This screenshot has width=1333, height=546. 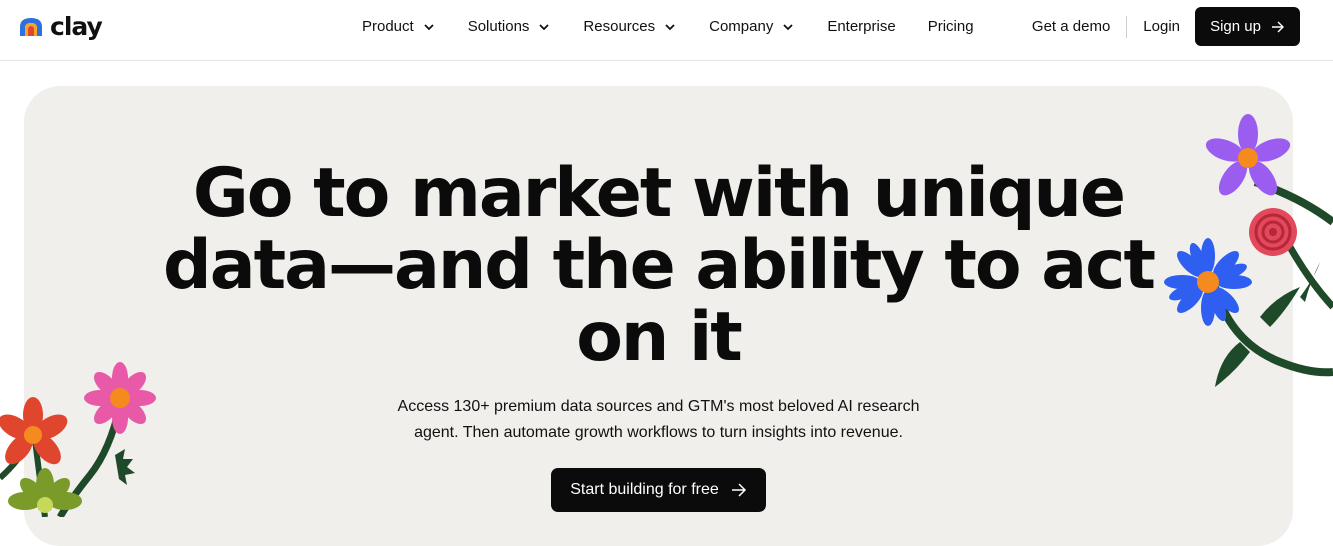 I want to click on menu-item-label: Product, so click(x=388, y=26).